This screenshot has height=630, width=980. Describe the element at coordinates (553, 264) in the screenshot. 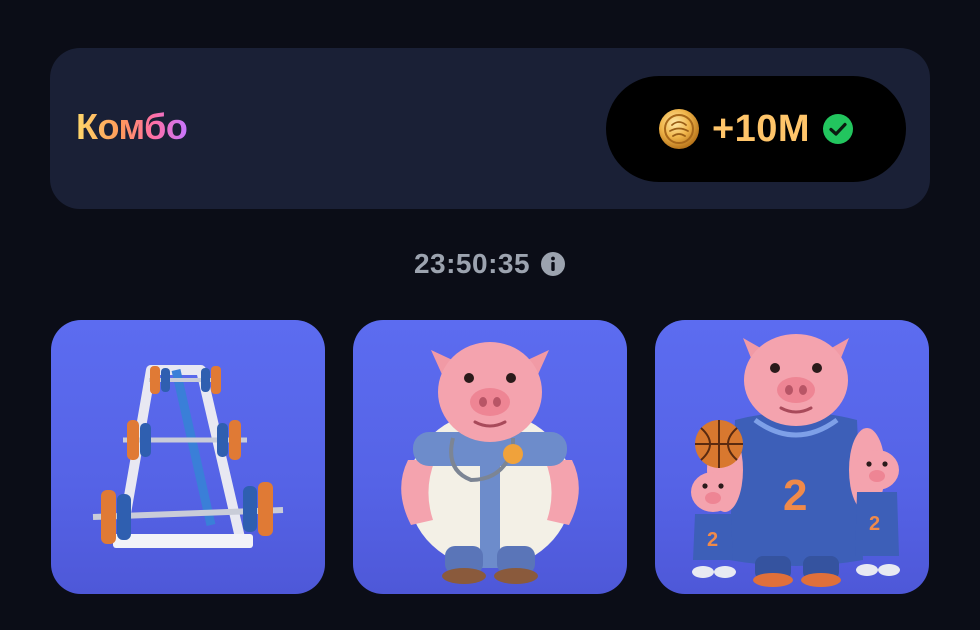

I see `info-icon` at that location.